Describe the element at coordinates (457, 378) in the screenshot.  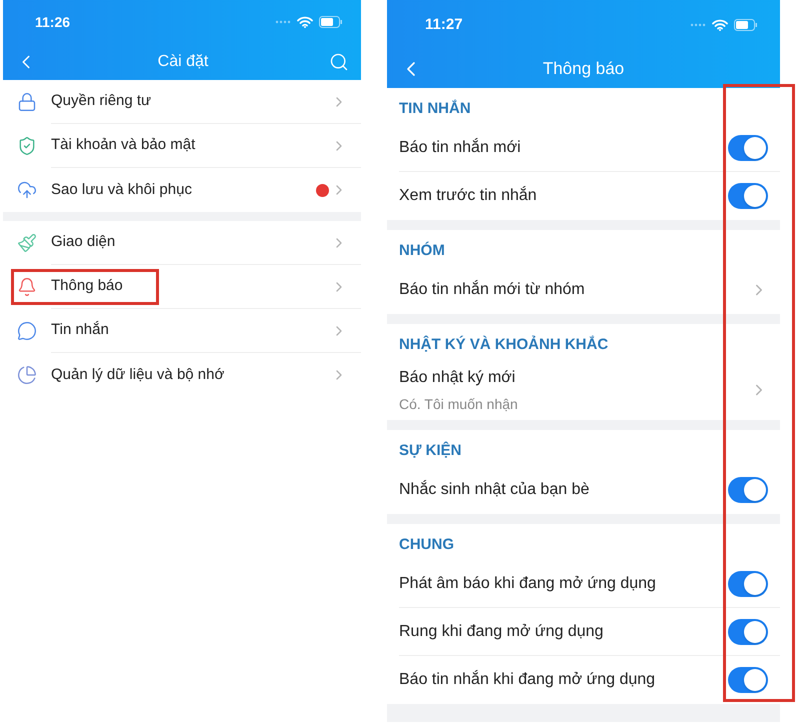
I see `row-label: Báo nhật ký mới` at that location.